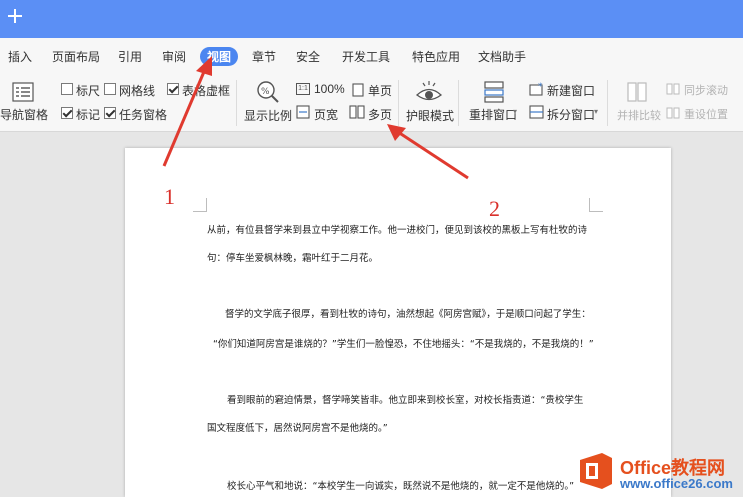 The width and height of the screenshot is (743, 497). I want to click on annotation-number-2: 2, so click(494, 208).